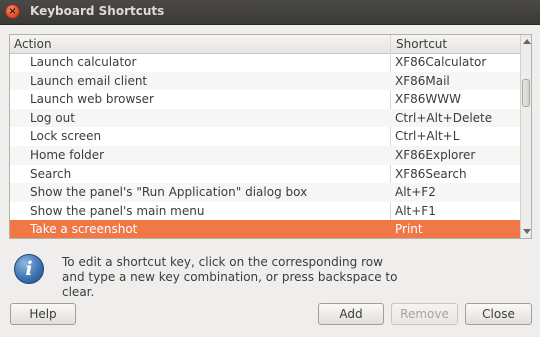 This screenshot has width=540, height=337. I want to click on row-action-cell: Home folder, so click(67, 154).